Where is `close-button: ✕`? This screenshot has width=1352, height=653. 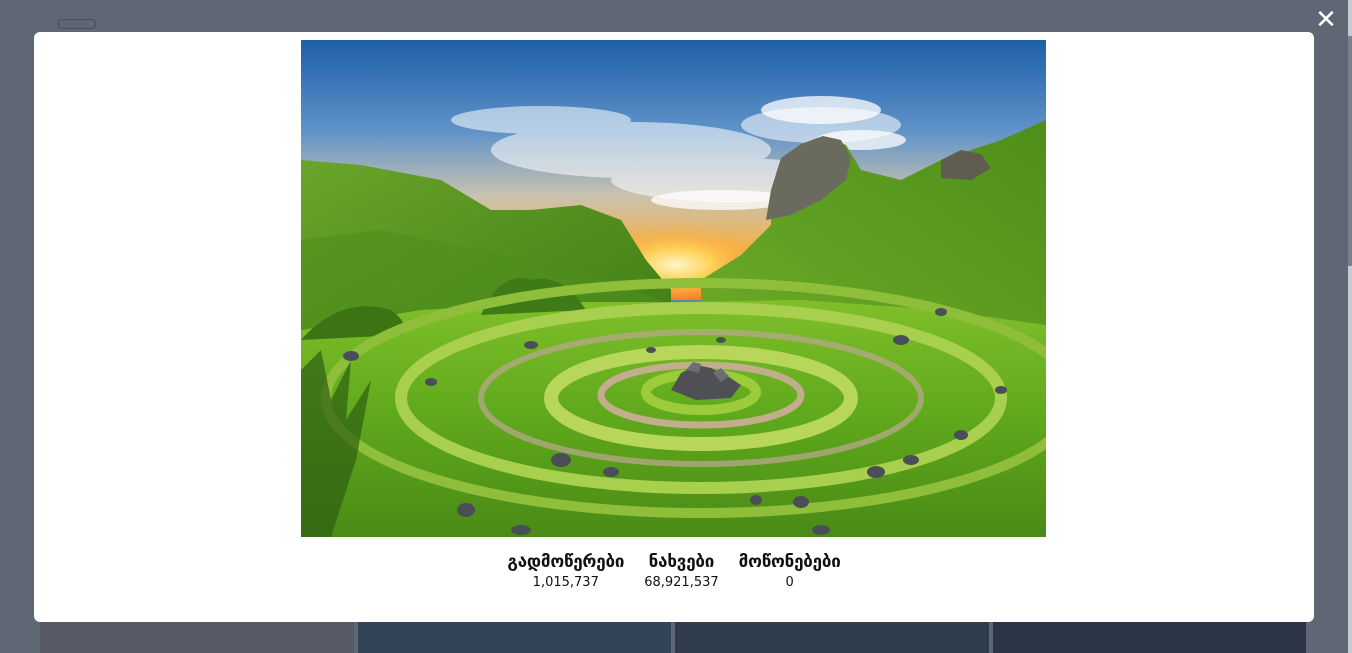 close-button: ✕ is located at coordinates (1326, 20).